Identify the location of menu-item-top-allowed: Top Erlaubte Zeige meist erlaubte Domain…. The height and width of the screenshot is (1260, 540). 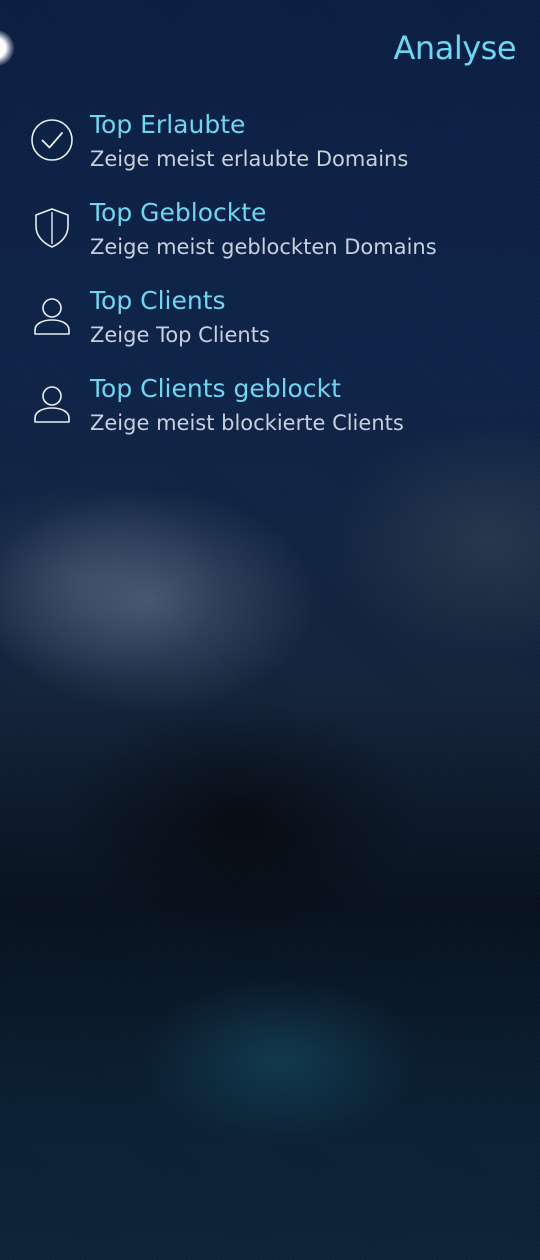
(270, 148).